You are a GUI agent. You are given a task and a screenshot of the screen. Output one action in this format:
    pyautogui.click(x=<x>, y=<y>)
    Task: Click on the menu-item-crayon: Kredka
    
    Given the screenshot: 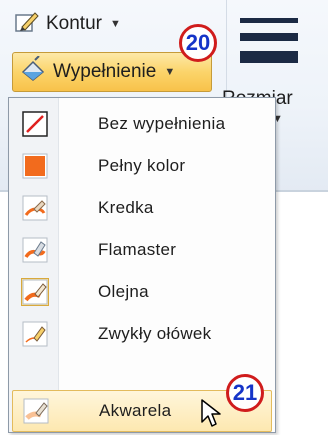 What is the action you would take?
    pyautogui.click(x=142, y=208)
    